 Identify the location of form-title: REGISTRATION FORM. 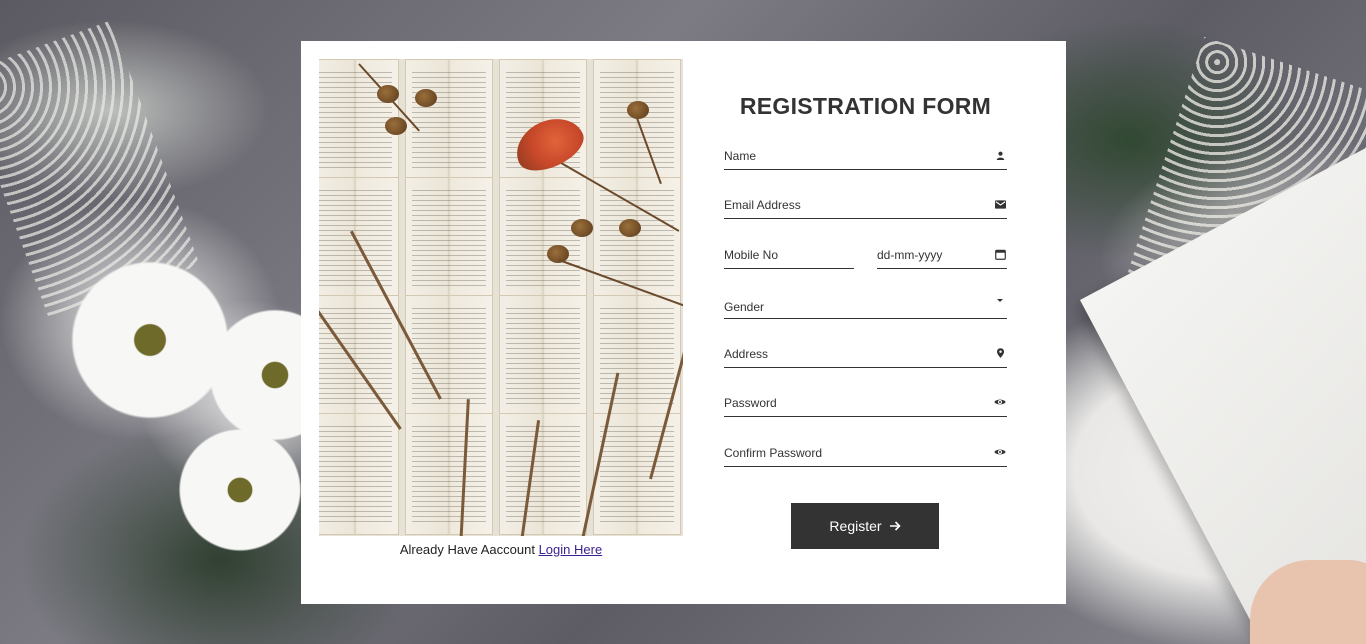
(865, 106).